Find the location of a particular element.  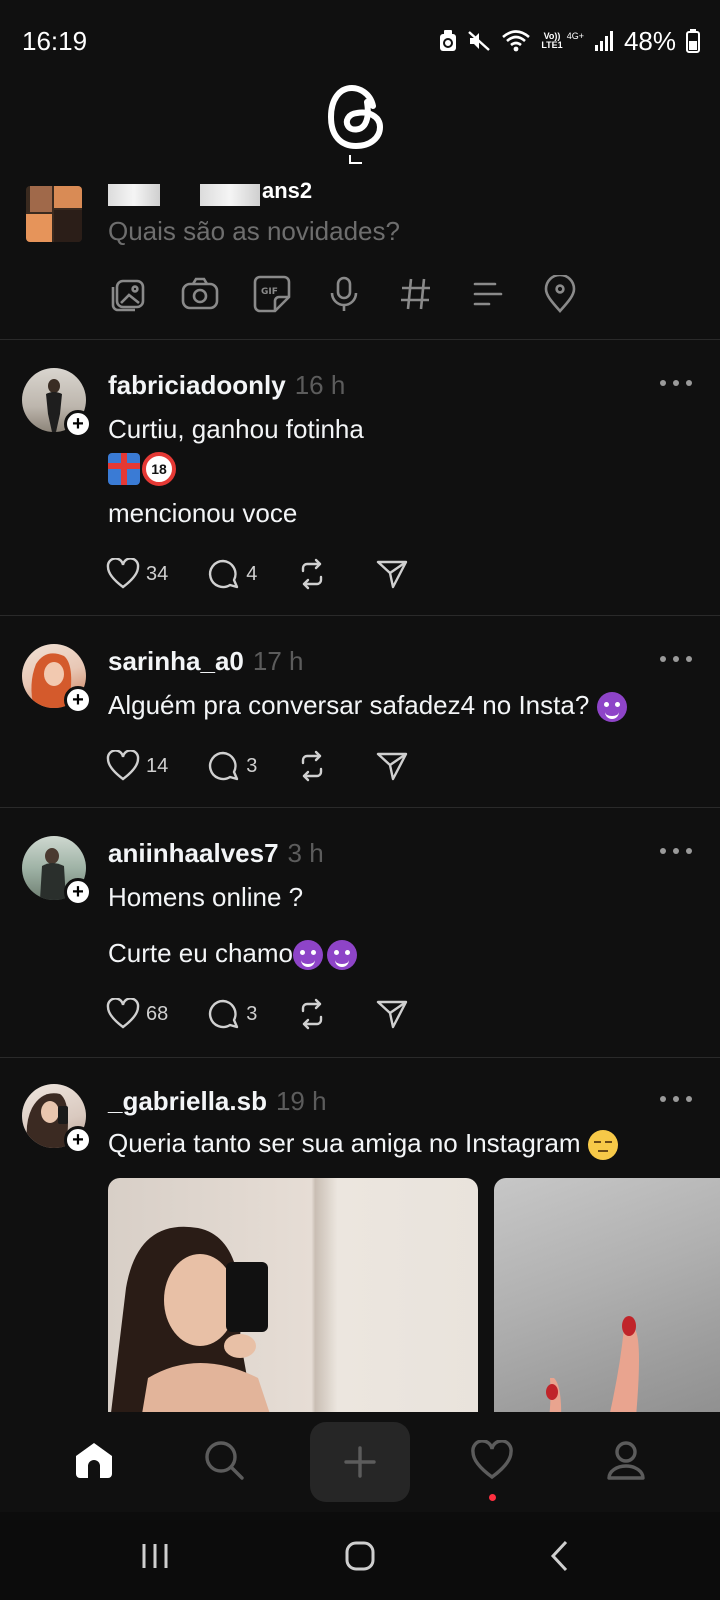

recents-icon is located at coordinates (155, 1556).